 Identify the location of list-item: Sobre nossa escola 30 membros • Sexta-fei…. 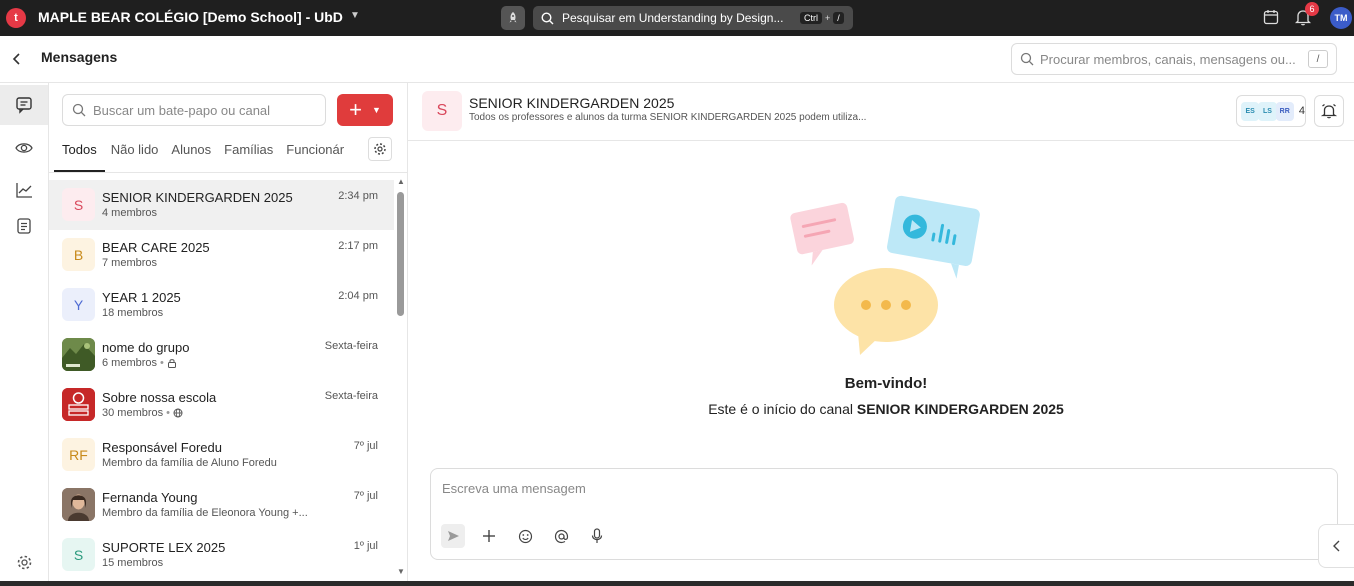
(221, 405).